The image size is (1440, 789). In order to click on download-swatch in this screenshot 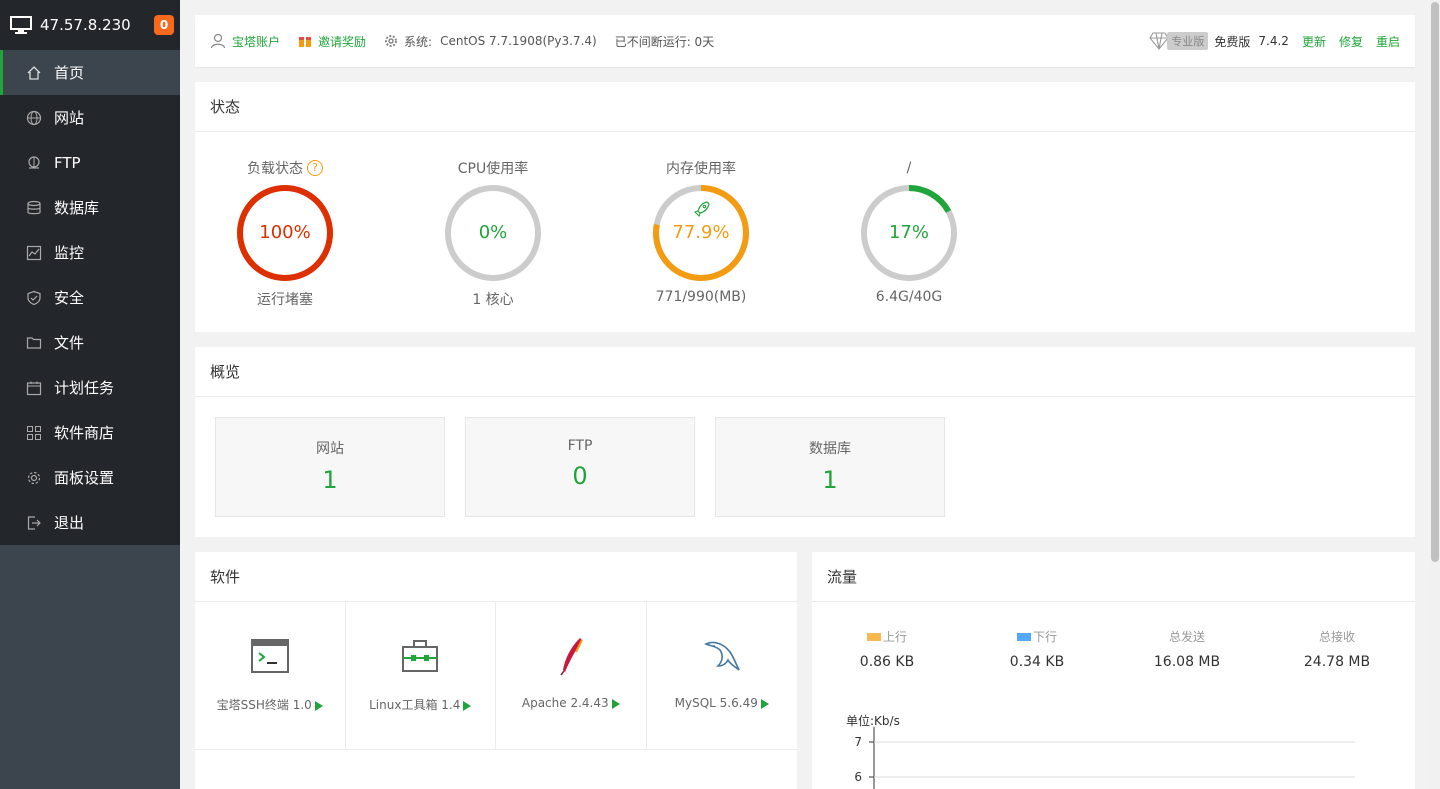, I will do `click(1023, 636)`.